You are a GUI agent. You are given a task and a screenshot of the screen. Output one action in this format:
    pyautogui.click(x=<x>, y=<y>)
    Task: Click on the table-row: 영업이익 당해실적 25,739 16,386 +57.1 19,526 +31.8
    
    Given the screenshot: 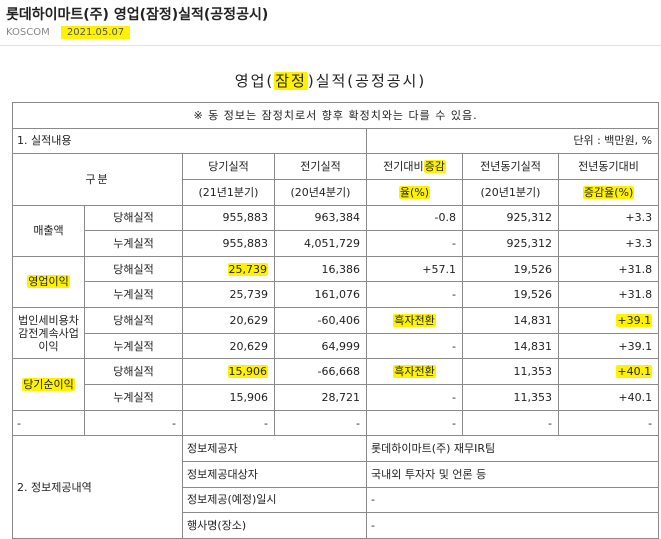 What is the action you would take?
    pyautogui.click(x=336, y=282)
    